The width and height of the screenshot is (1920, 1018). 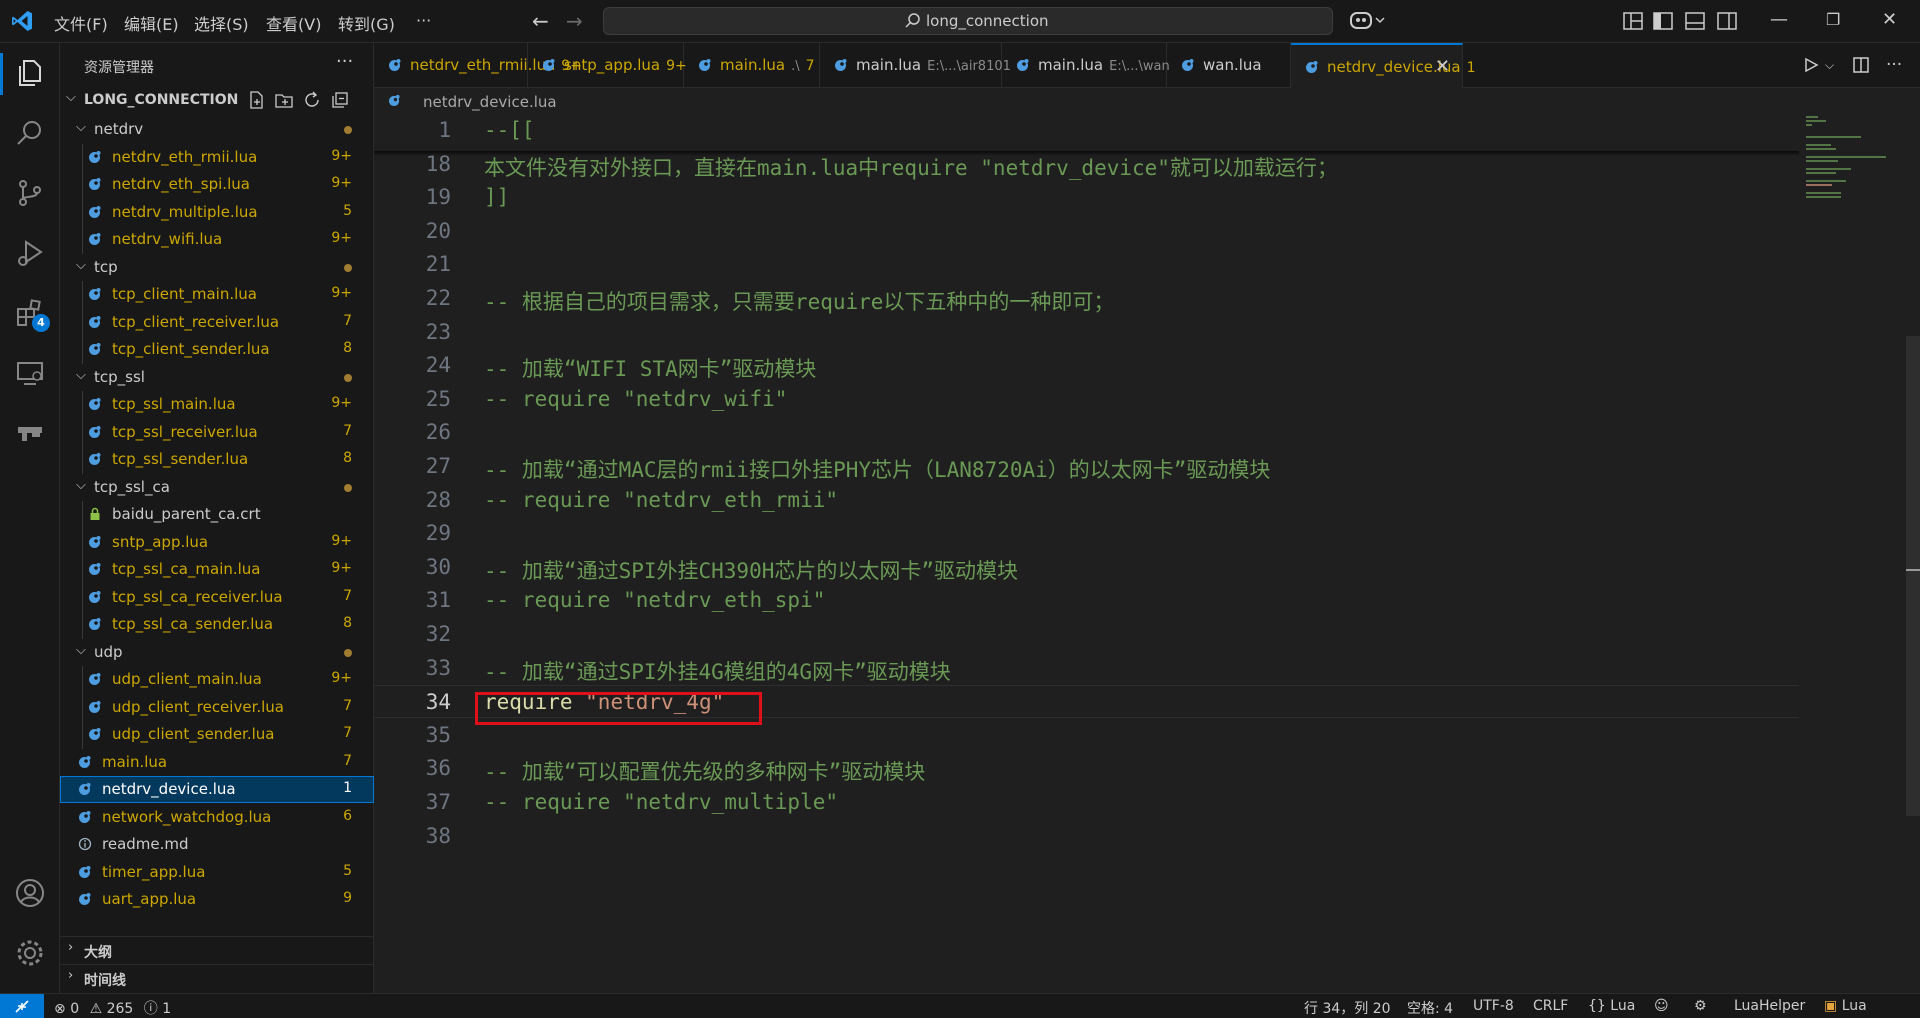 What do you see at coordinates (1779, 19) in the screenshot?
I see `minimize-icon: —` at bounding box center [1779, 19].